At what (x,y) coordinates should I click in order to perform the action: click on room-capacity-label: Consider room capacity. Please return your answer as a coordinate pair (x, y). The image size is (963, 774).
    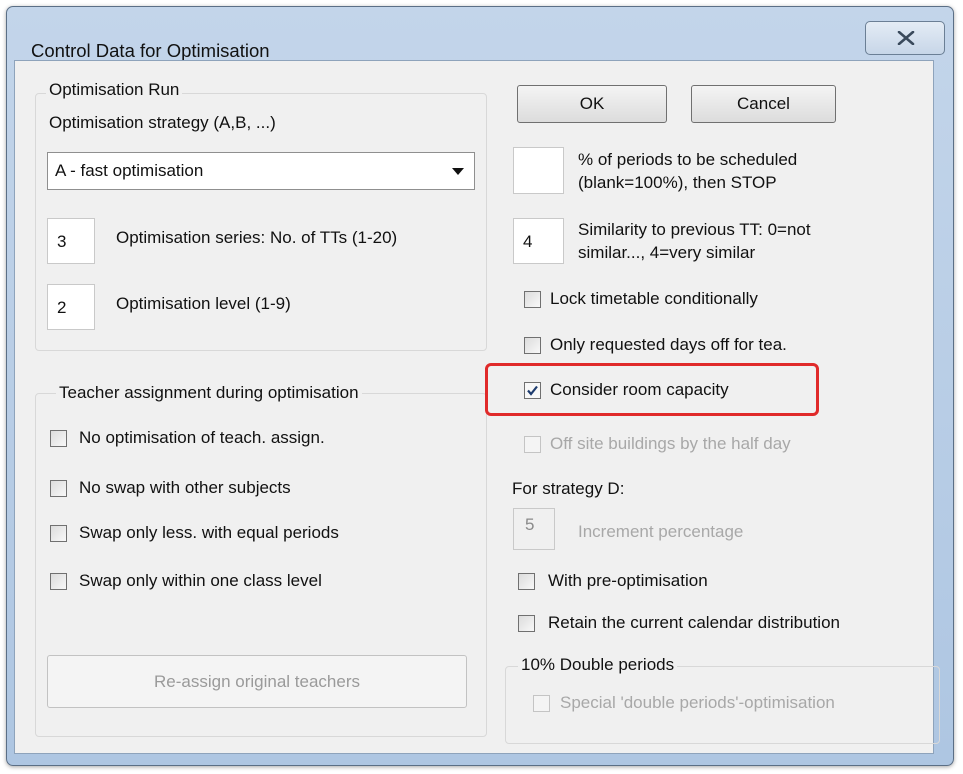
    Looking at the image, I should click on (639, 389).